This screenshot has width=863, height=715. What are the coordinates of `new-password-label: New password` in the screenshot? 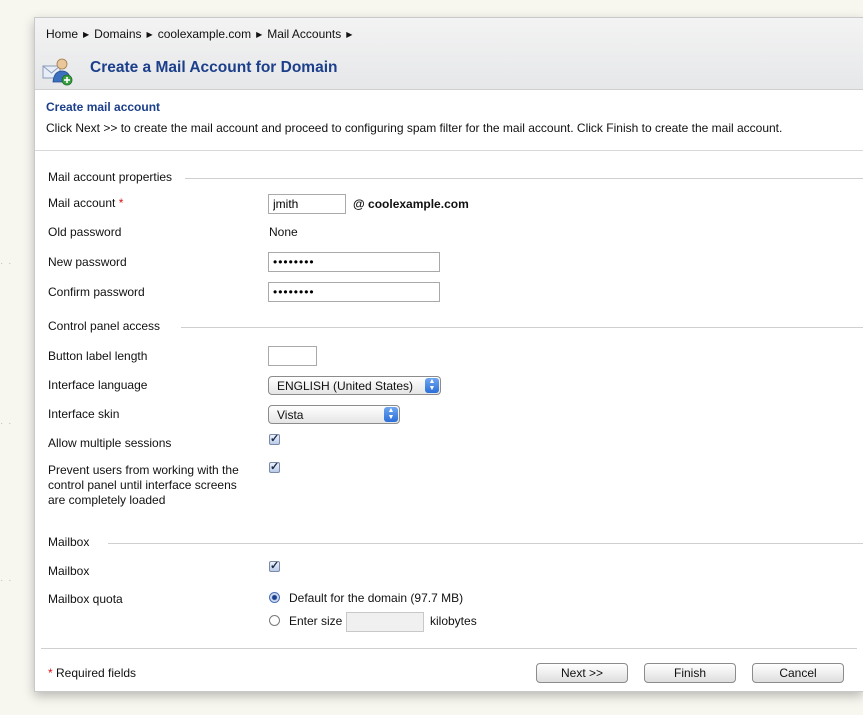 It's located at (87, 262).